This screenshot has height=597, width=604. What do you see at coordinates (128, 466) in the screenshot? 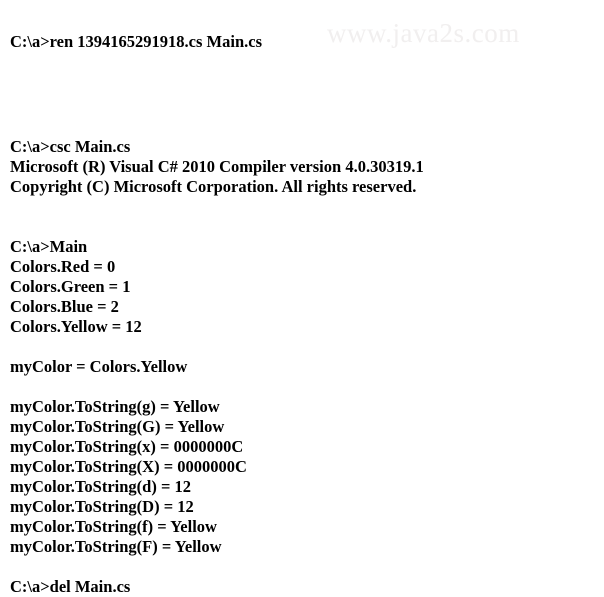
I see `console-line: myColor.ToString(X) = 0000000C` at bounding box center [128, 466].